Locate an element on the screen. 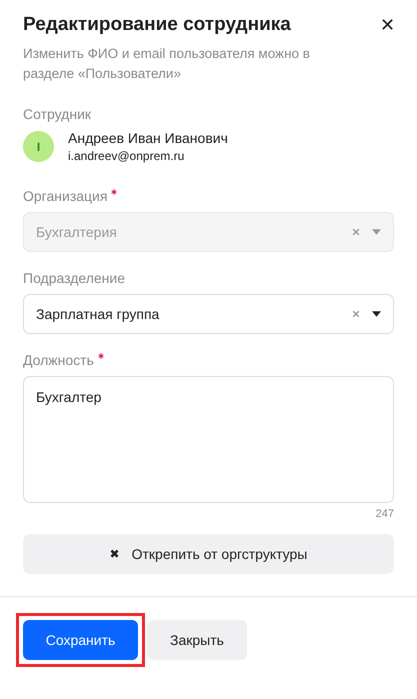  select-field: Зарплатная группа is located at coordinates (208, 314).